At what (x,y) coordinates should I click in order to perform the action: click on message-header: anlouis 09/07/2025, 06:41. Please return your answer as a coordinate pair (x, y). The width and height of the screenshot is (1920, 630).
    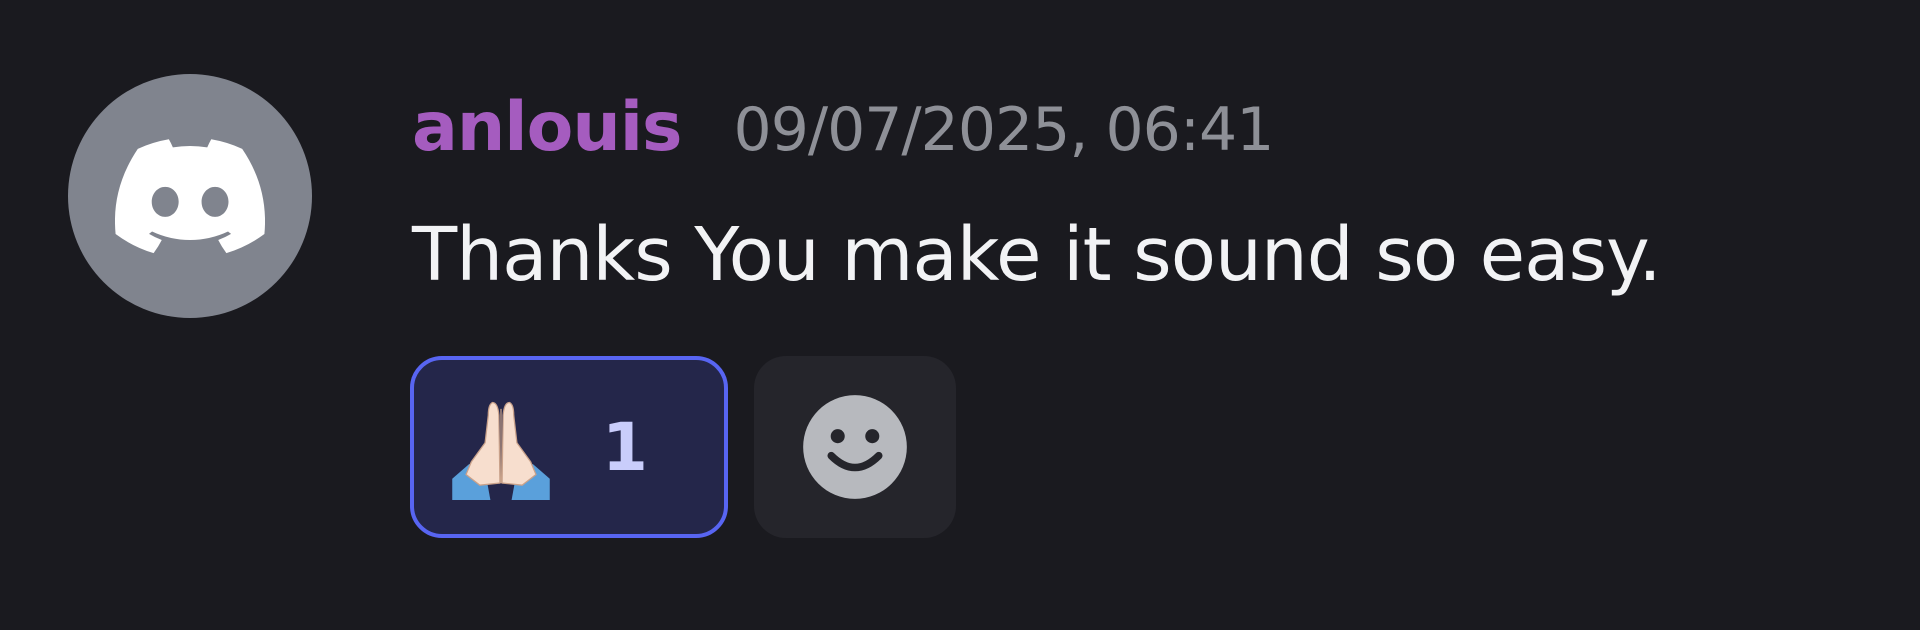
    Looking at the image, I should click on (843, 127).